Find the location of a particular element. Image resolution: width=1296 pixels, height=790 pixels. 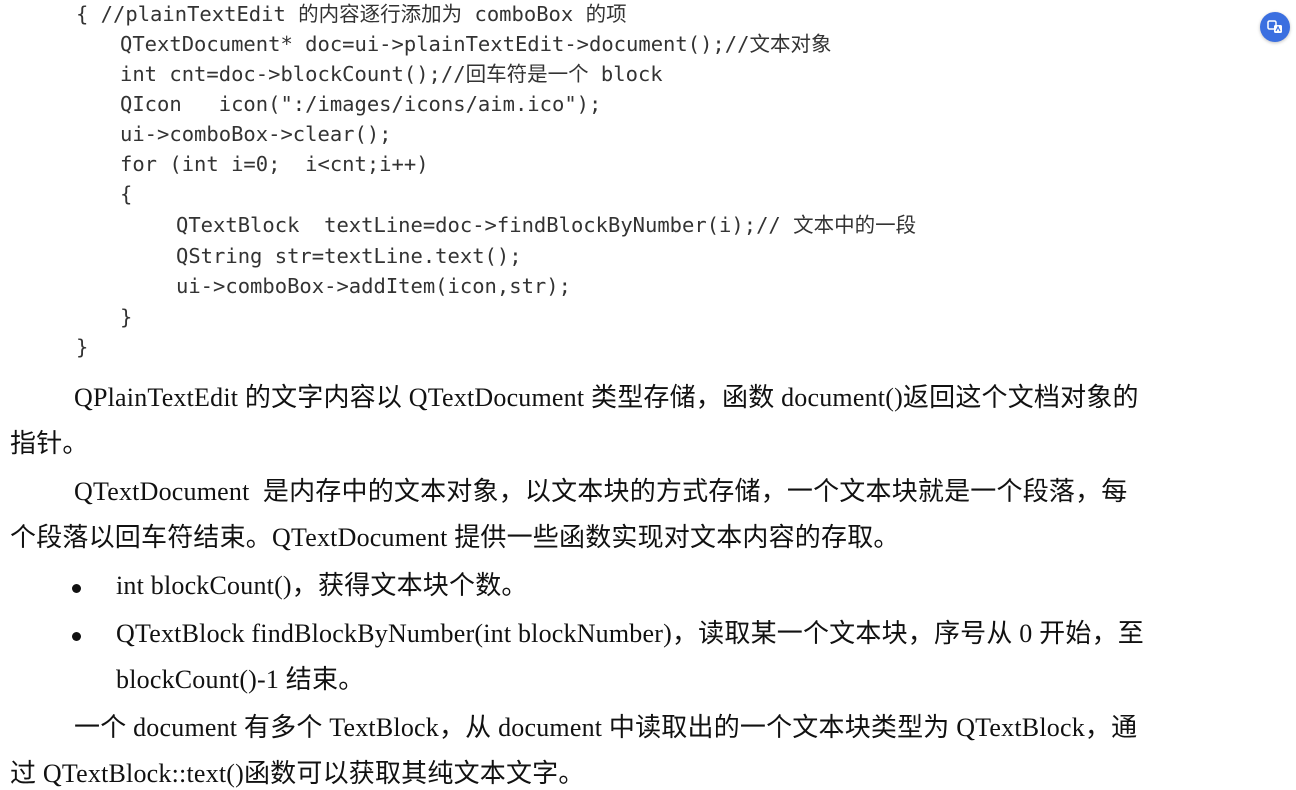

code-line: int cnt=doc->blockCount();//回车符是一个 block is located at coordinates (391, 74).